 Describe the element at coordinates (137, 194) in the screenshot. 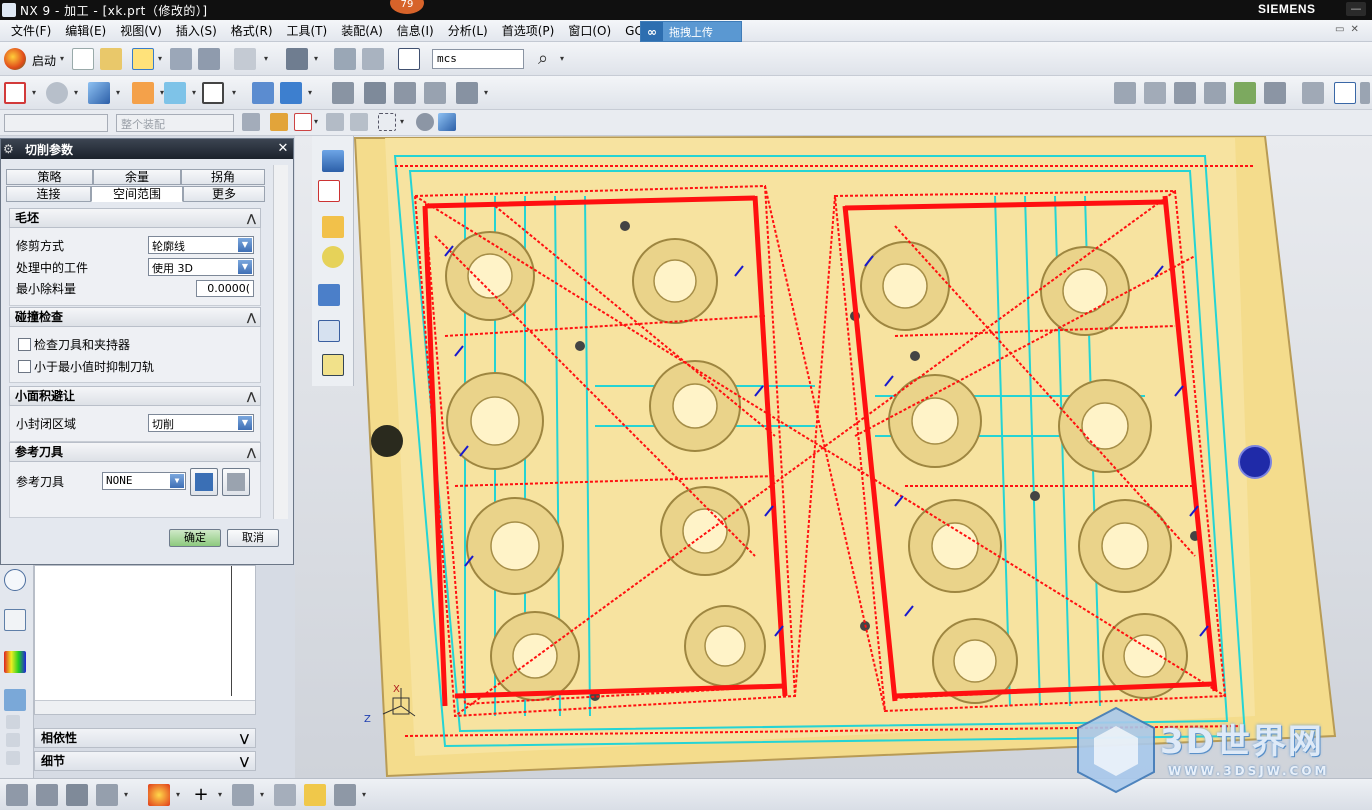

I see `tab-containment: 空间范围` at that location.